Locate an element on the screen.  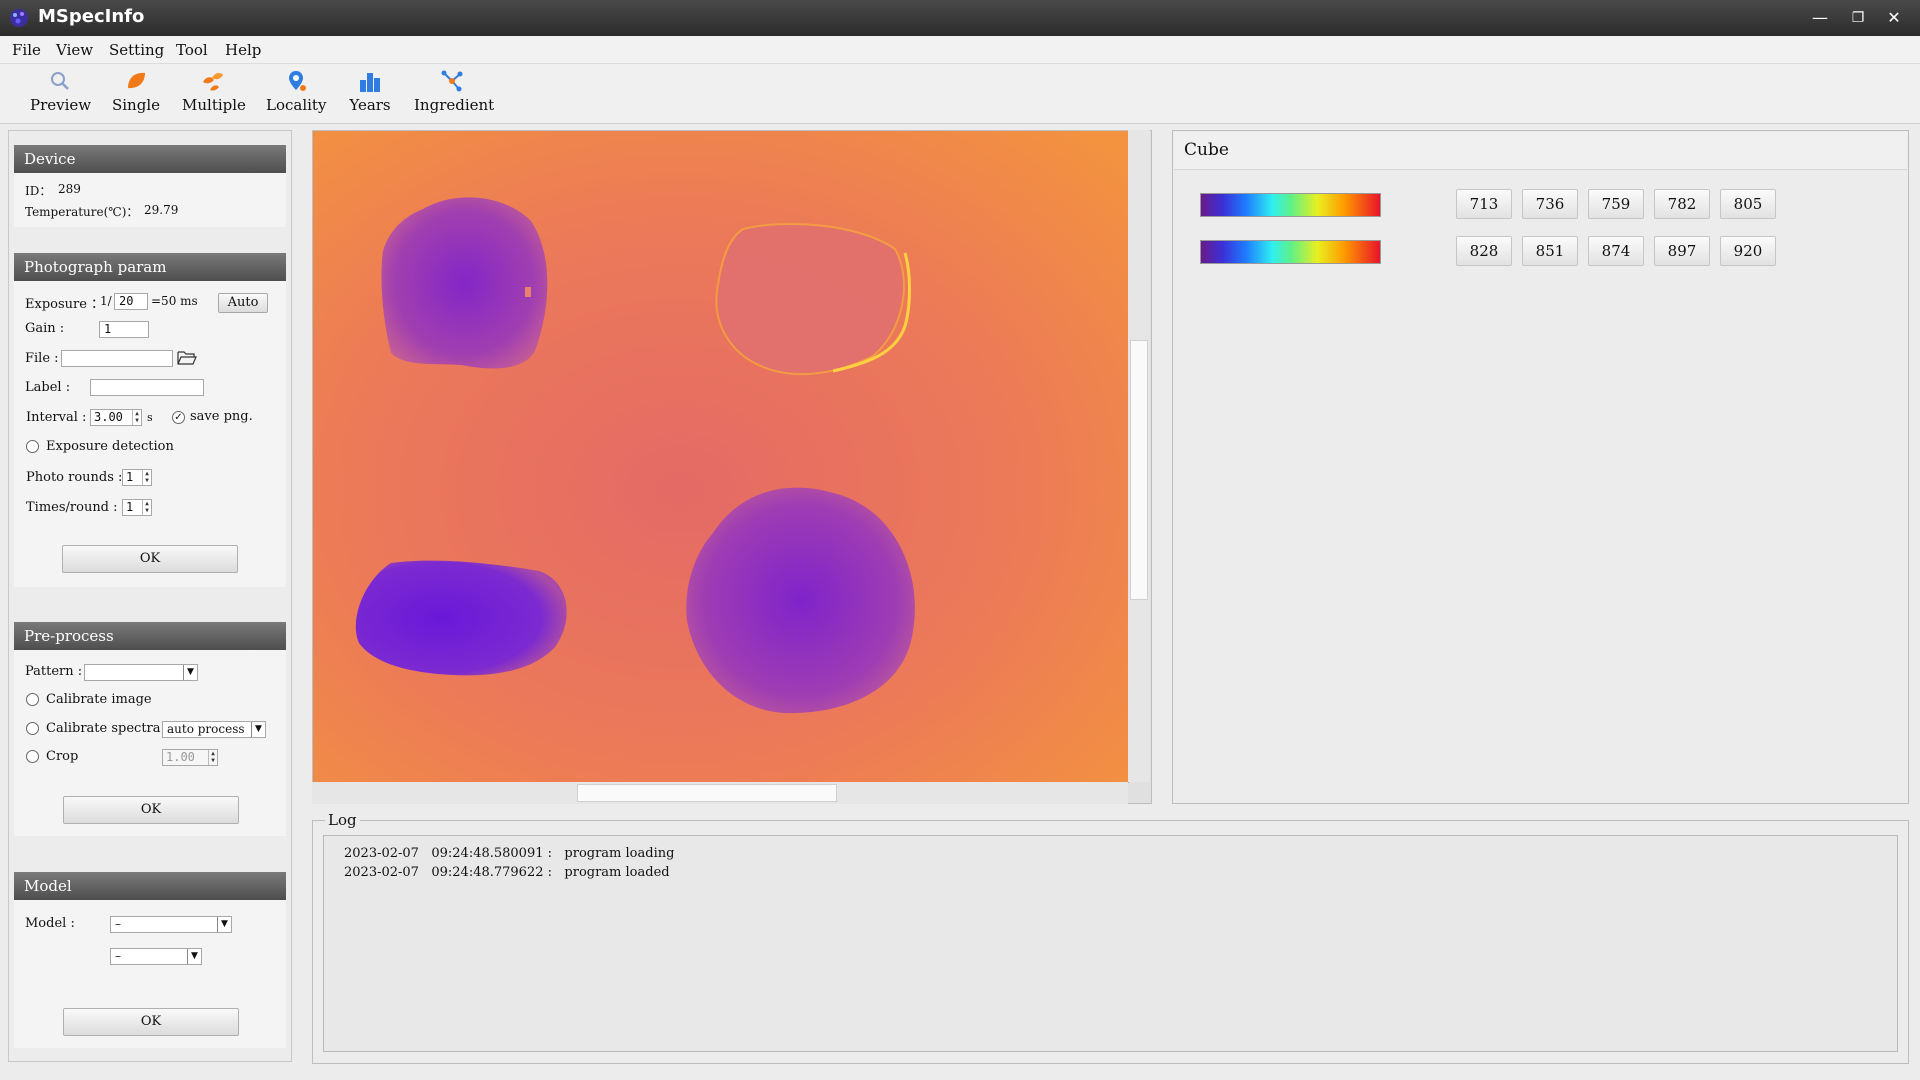
years-label: Years is located at coordinates (370, 105).